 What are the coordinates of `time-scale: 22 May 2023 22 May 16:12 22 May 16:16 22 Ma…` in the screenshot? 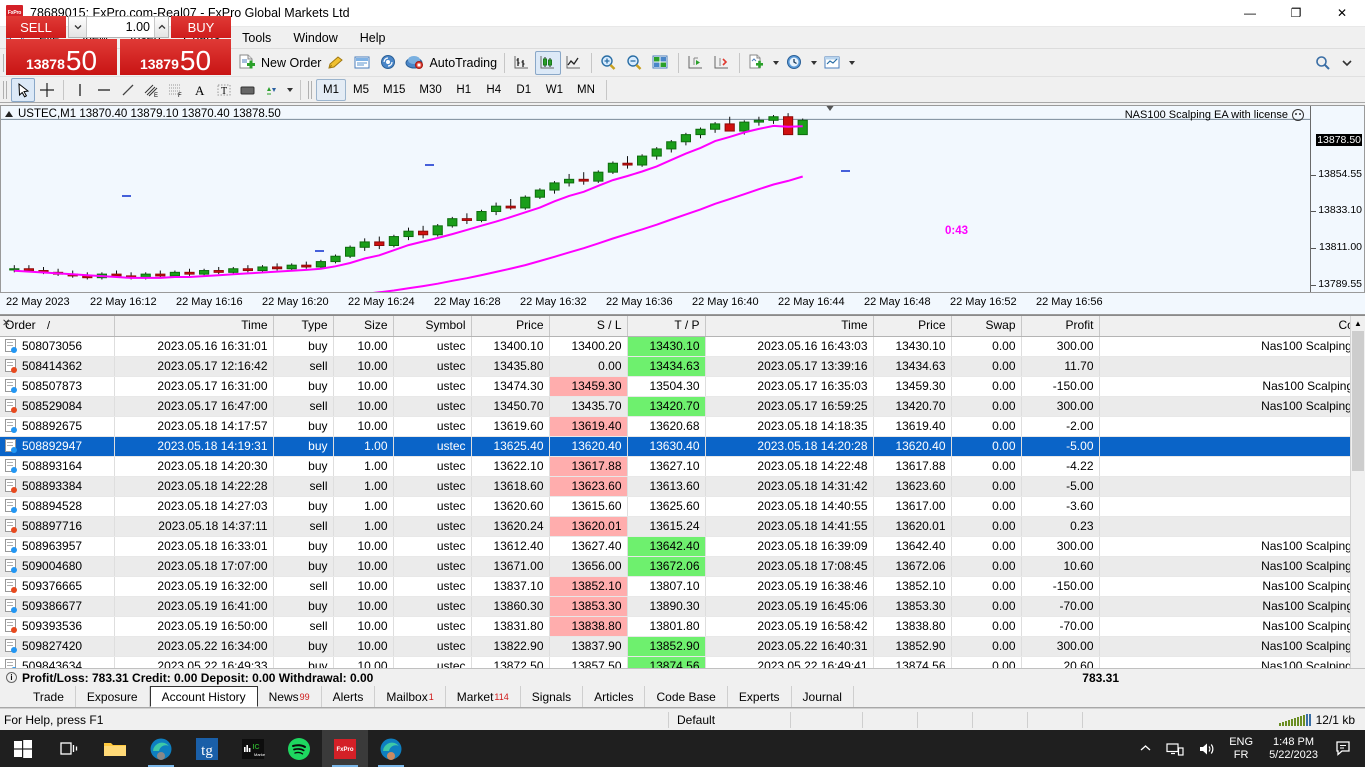 It's located at (682, 304).